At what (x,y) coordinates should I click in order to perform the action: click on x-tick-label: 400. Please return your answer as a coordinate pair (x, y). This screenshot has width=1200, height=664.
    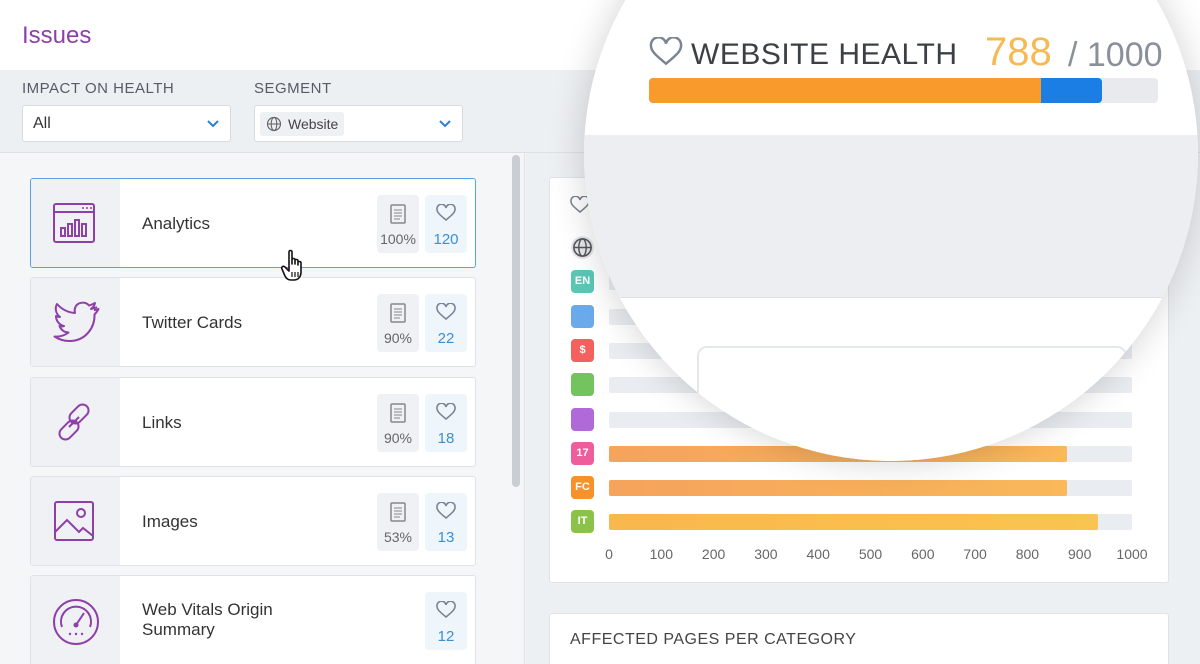
    Looking at the image, I should click on (818, 554).